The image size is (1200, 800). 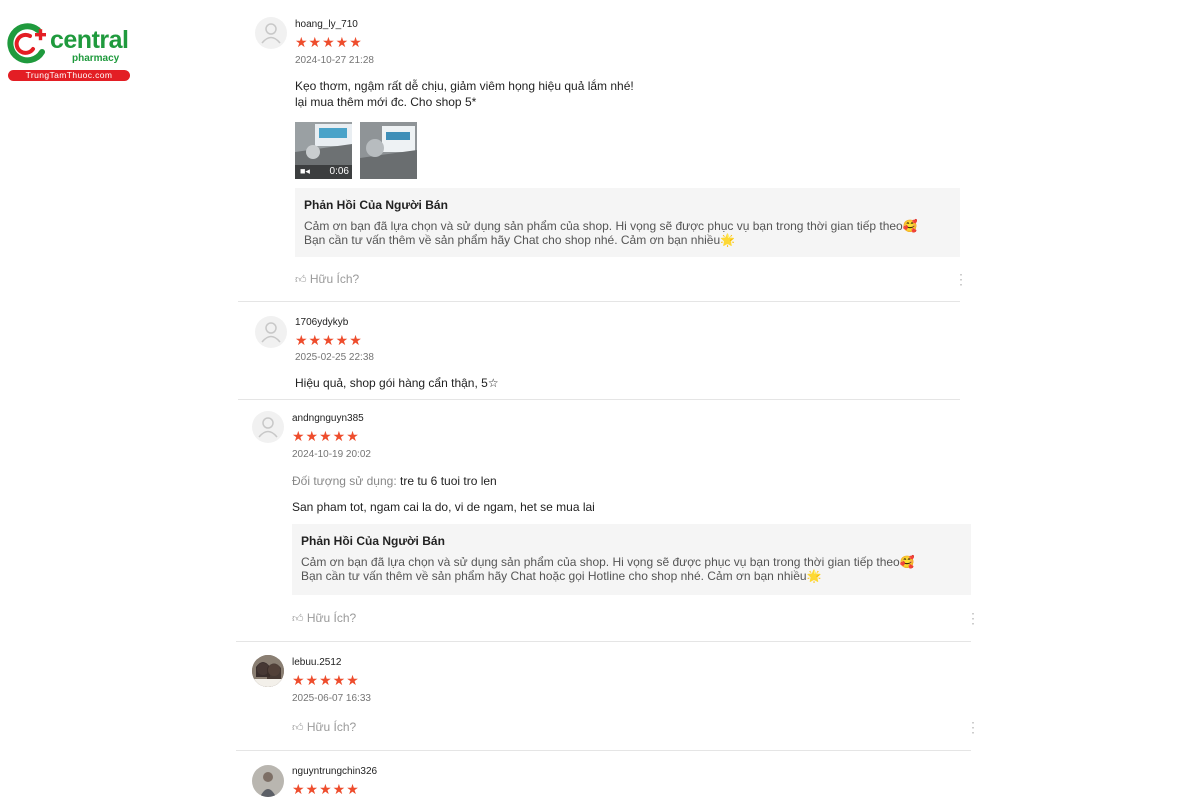 I want to click on review-usage-target: Đối tượng sử dụng: tre tu 6 tuoi tro len, so click(x=394, y=481).